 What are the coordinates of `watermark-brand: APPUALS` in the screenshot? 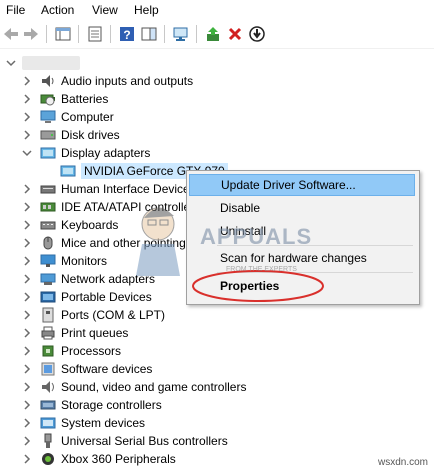 It's located at (256, 236).